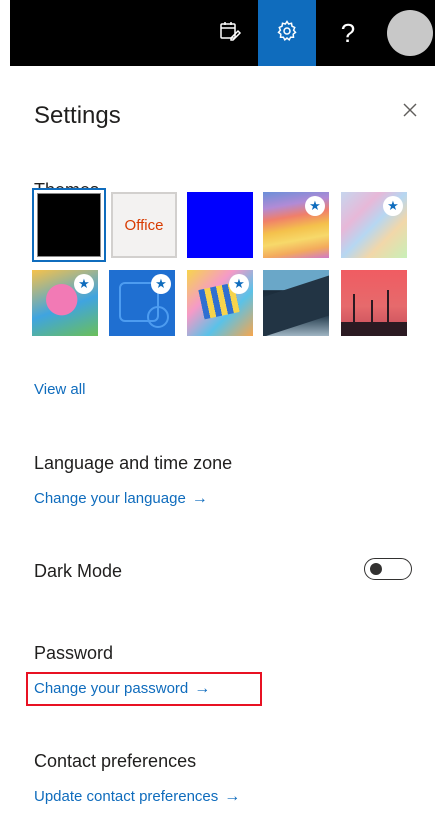 The width and height of the screenshot is (435, 813). I want to click on top-bar-strip: ?, so click(222, 33).